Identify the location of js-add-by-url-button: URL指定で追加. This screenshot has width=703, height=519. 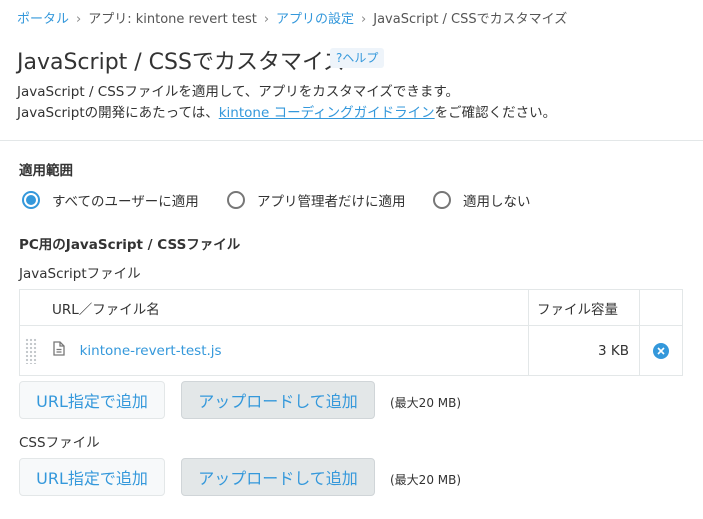
(92, 400).